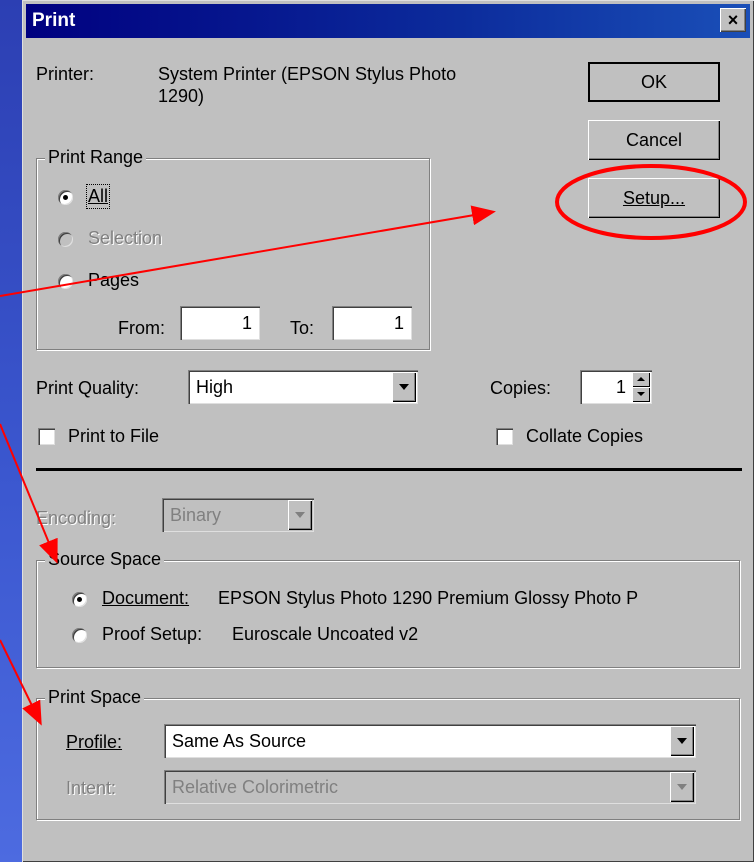  What do you see at coordinates (398, 323) in the screenshot?
I see `to-value: 1` at bounding box center [398, 323].